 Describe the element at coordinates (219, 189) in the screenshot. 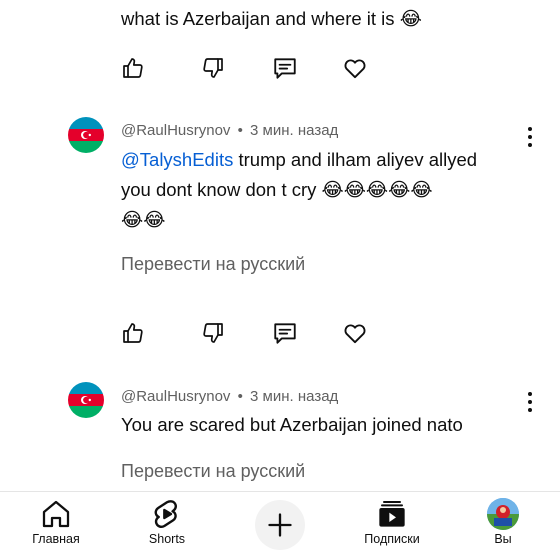

I see `comment-body: you dont know don t cry` at that location.